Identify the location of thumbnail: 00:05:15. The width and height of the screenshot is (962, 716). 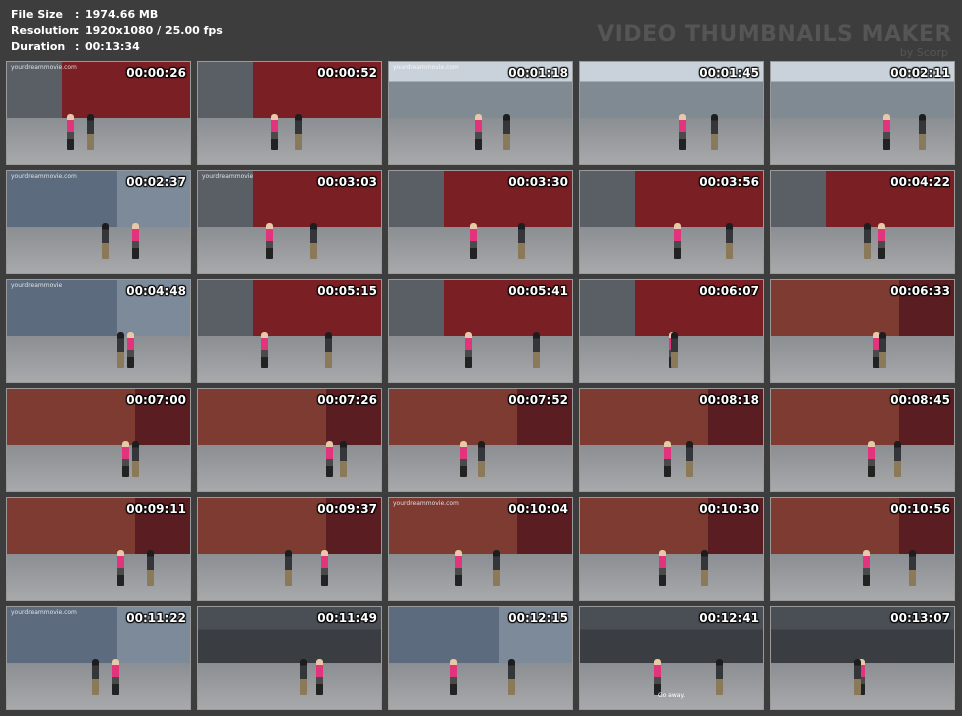
(289, 331).